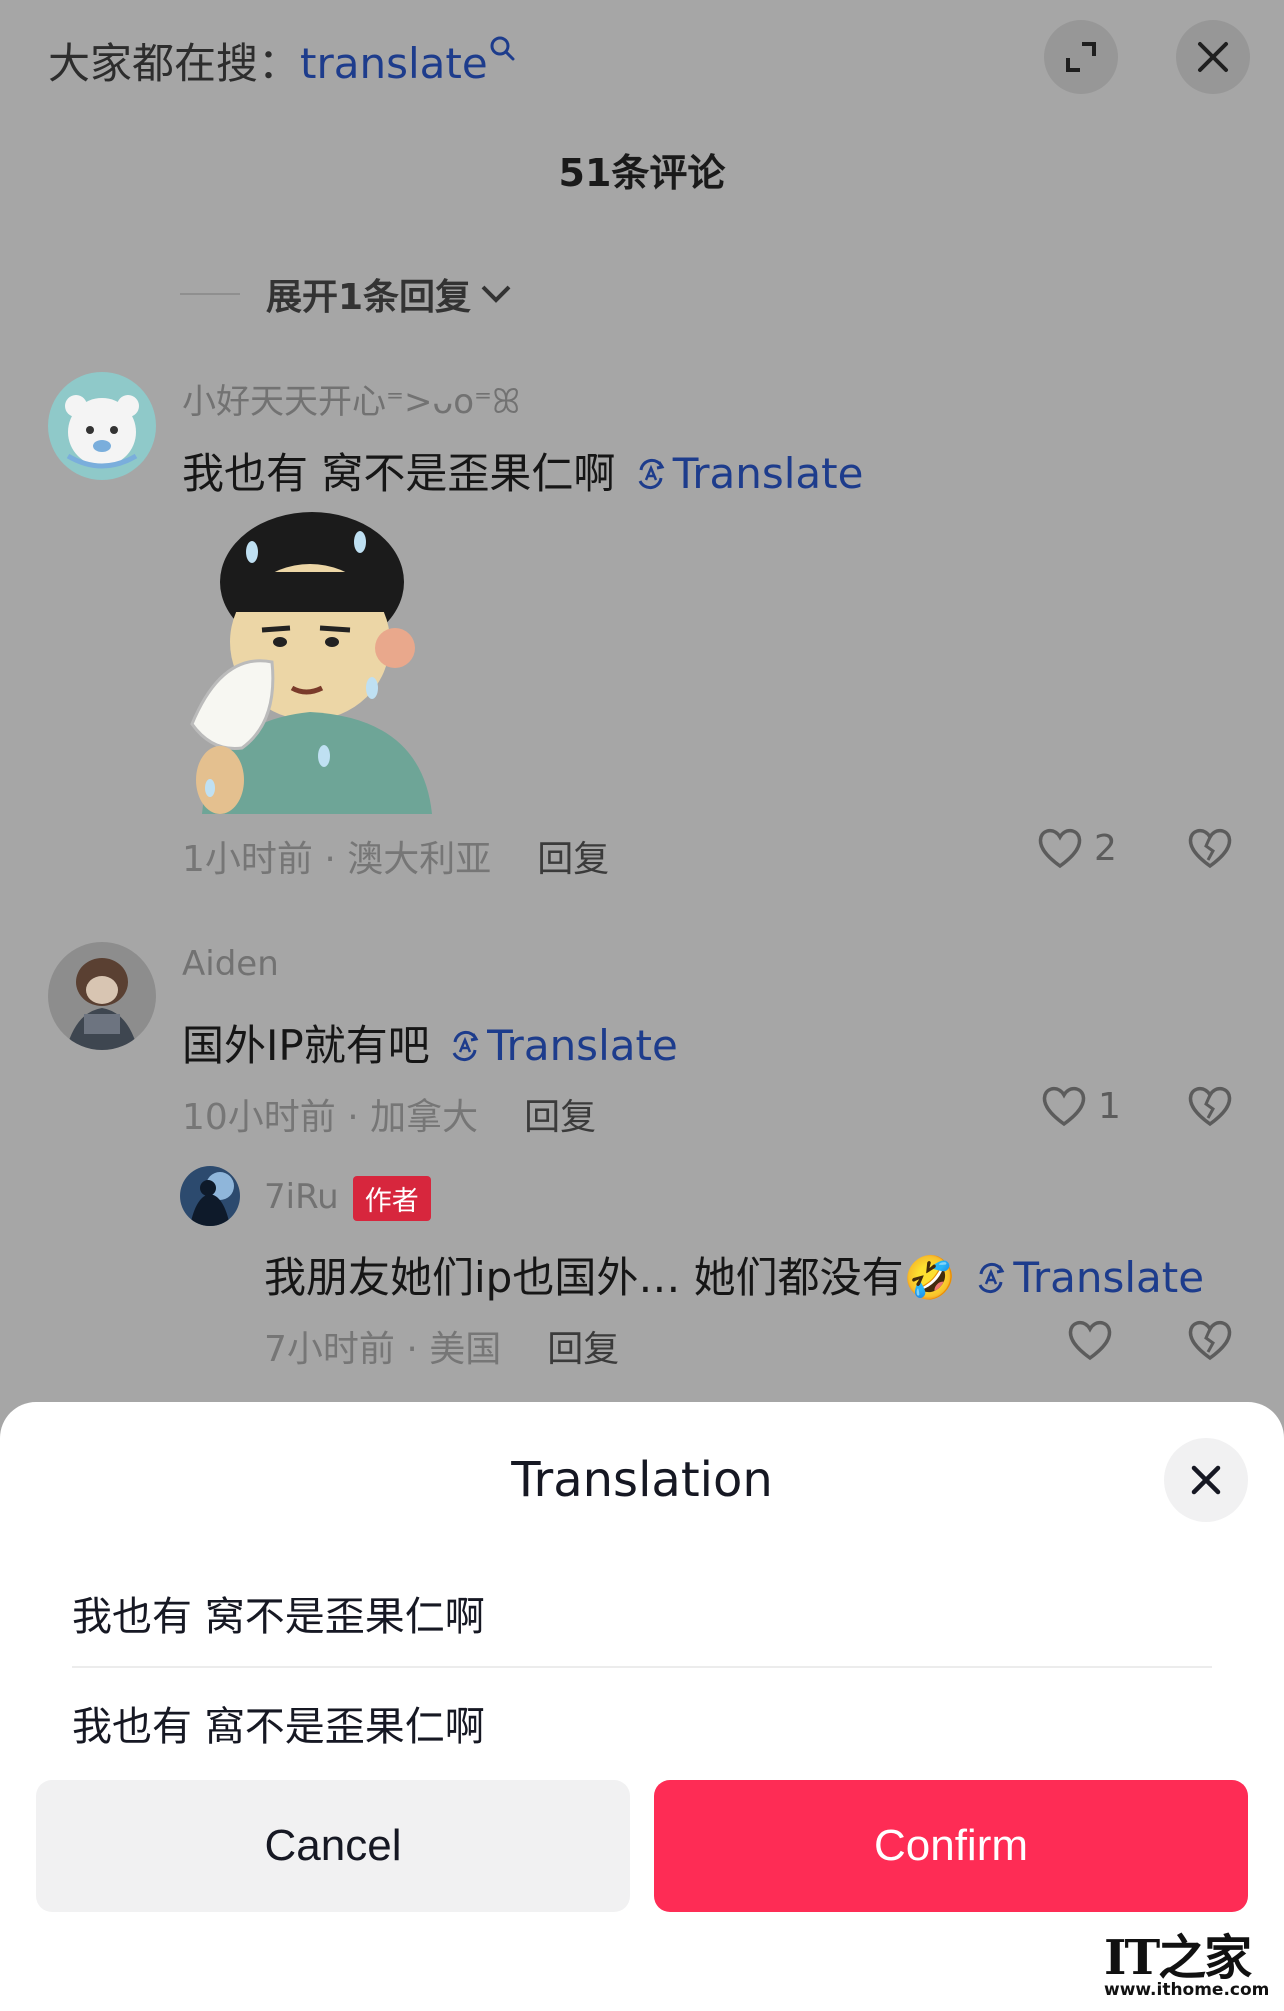 The width and height of the screenshot is (1284, 2011). I want to click on expand-replies-button: 展开1条回复, so click(346, 294).